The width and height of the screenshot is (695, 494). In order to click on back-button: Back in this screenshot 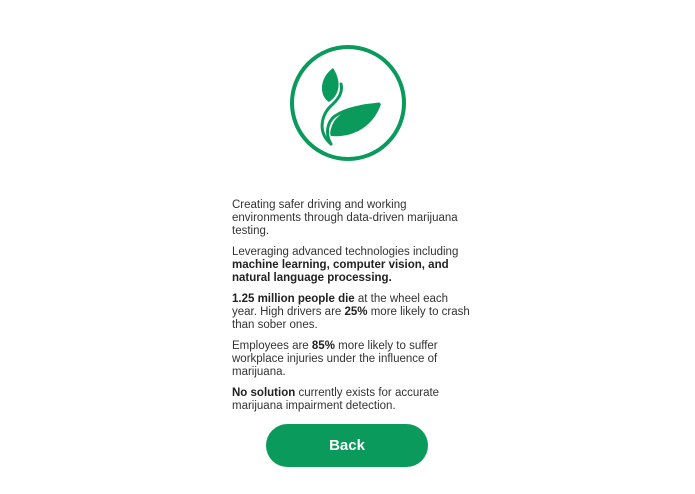, I will do `click(347, 445)`.